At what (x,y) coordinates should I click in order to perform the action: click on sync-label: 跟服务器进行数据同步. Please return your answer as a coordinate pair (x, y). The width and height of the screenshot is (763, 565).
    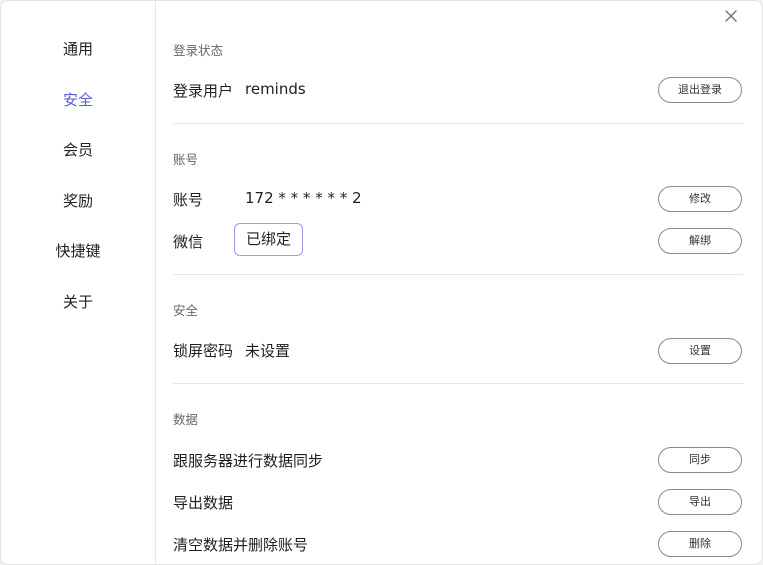
    Looking at the image, I should click on (248, 461).